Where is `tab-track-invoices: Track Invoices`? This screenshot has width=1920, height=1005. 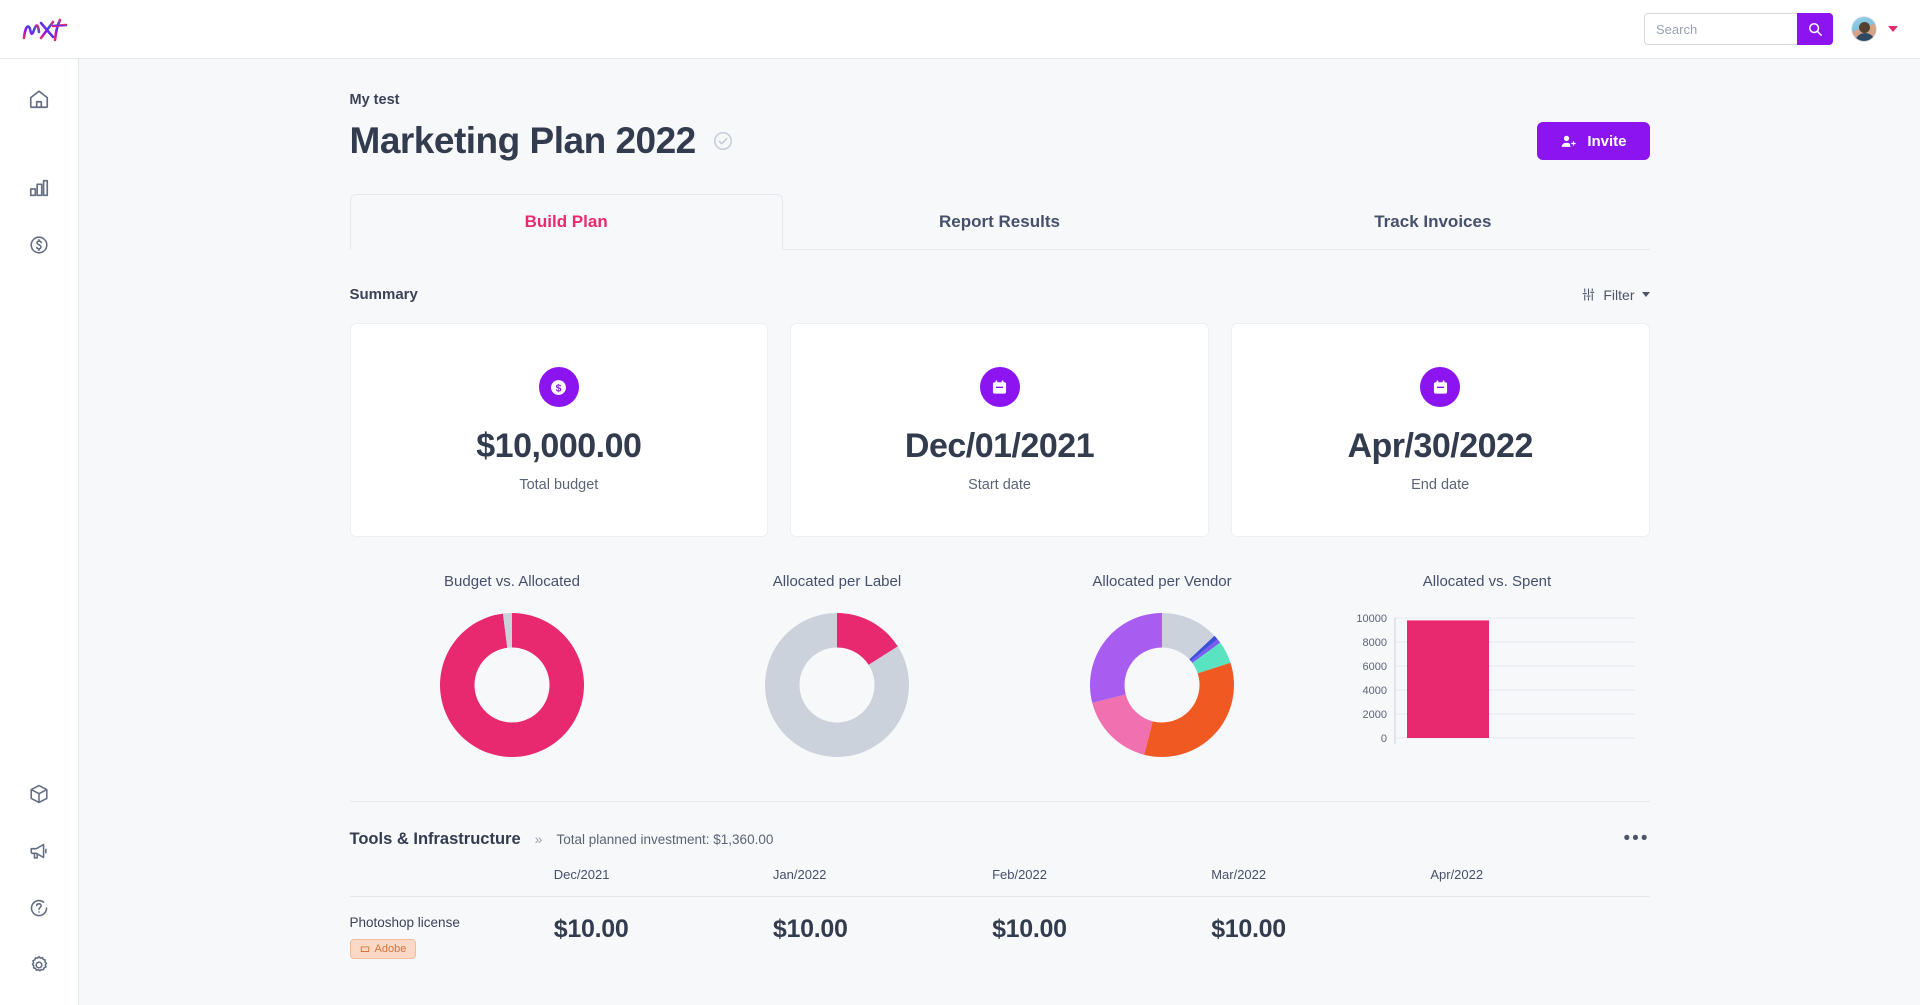
tab-track-invoices: Track Invoices is located at coordinates (1432, 221).